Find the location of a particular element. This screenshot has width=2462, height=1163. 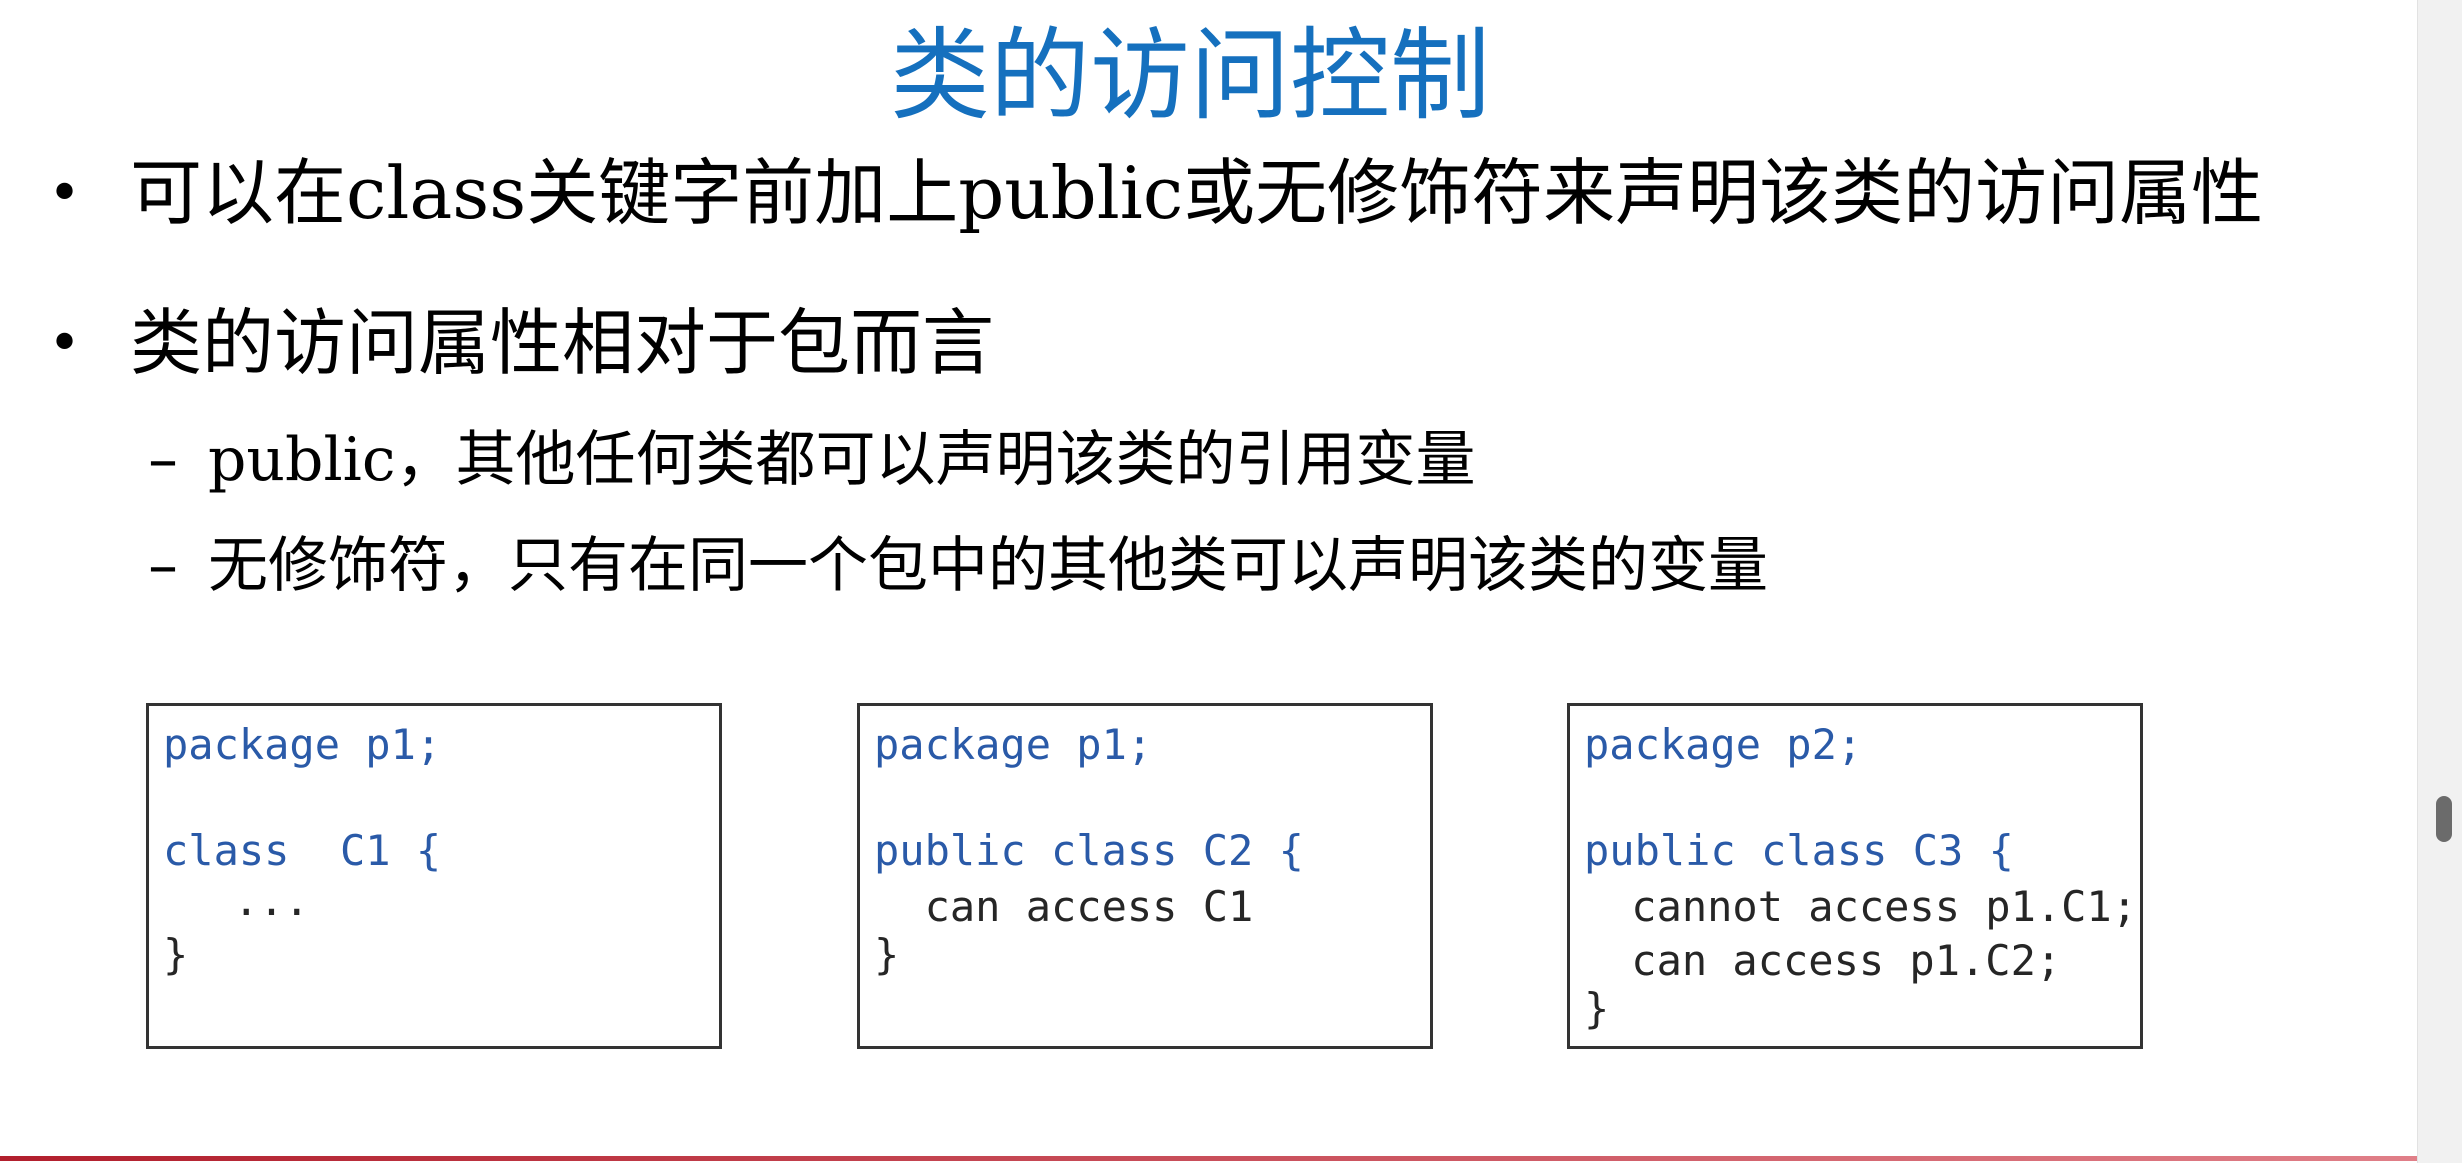

sub-bullet-public: – public，其他任何类都可以声明该类的引用变量 is located at coordinates (811, 460).